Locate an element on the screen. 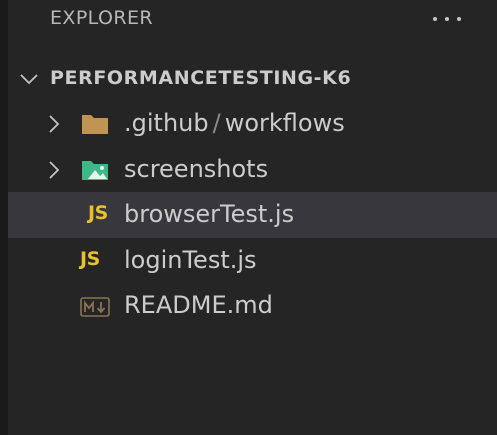 Image resolution: width=497 pixels, height=435 pixels. ellipsis-icon is located at coordinates (447, 20).